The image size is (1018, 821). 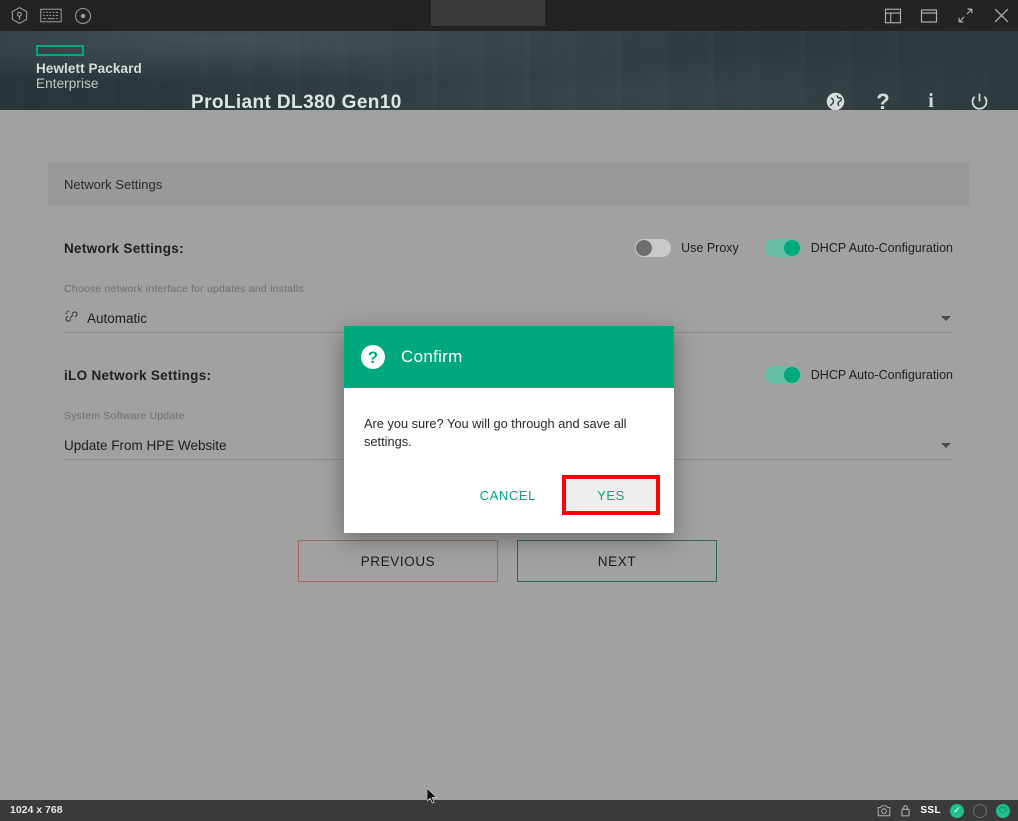 I want to click on brand-line-1: Hewlett Packard, so click(x=89, y=68).